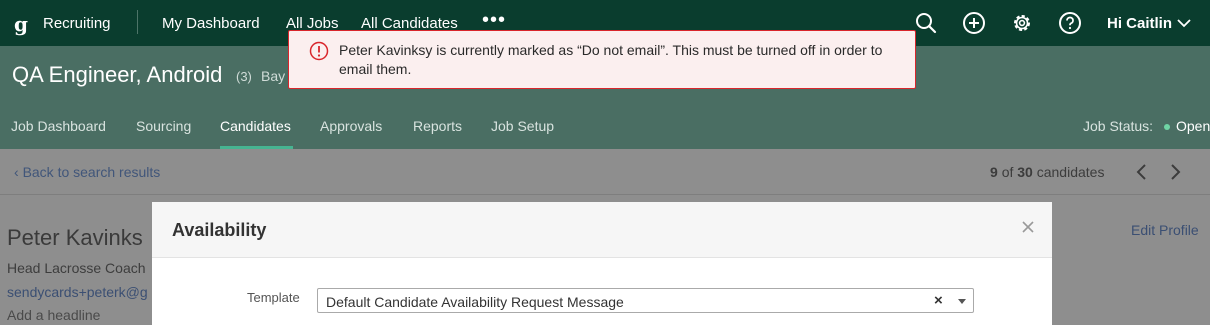 The width and height of the screenshot is (1210, 325). What do you see at coordinates (994, 172) in the screenshot?
I see `pager-current: 9` at bounding box center [994, 172].